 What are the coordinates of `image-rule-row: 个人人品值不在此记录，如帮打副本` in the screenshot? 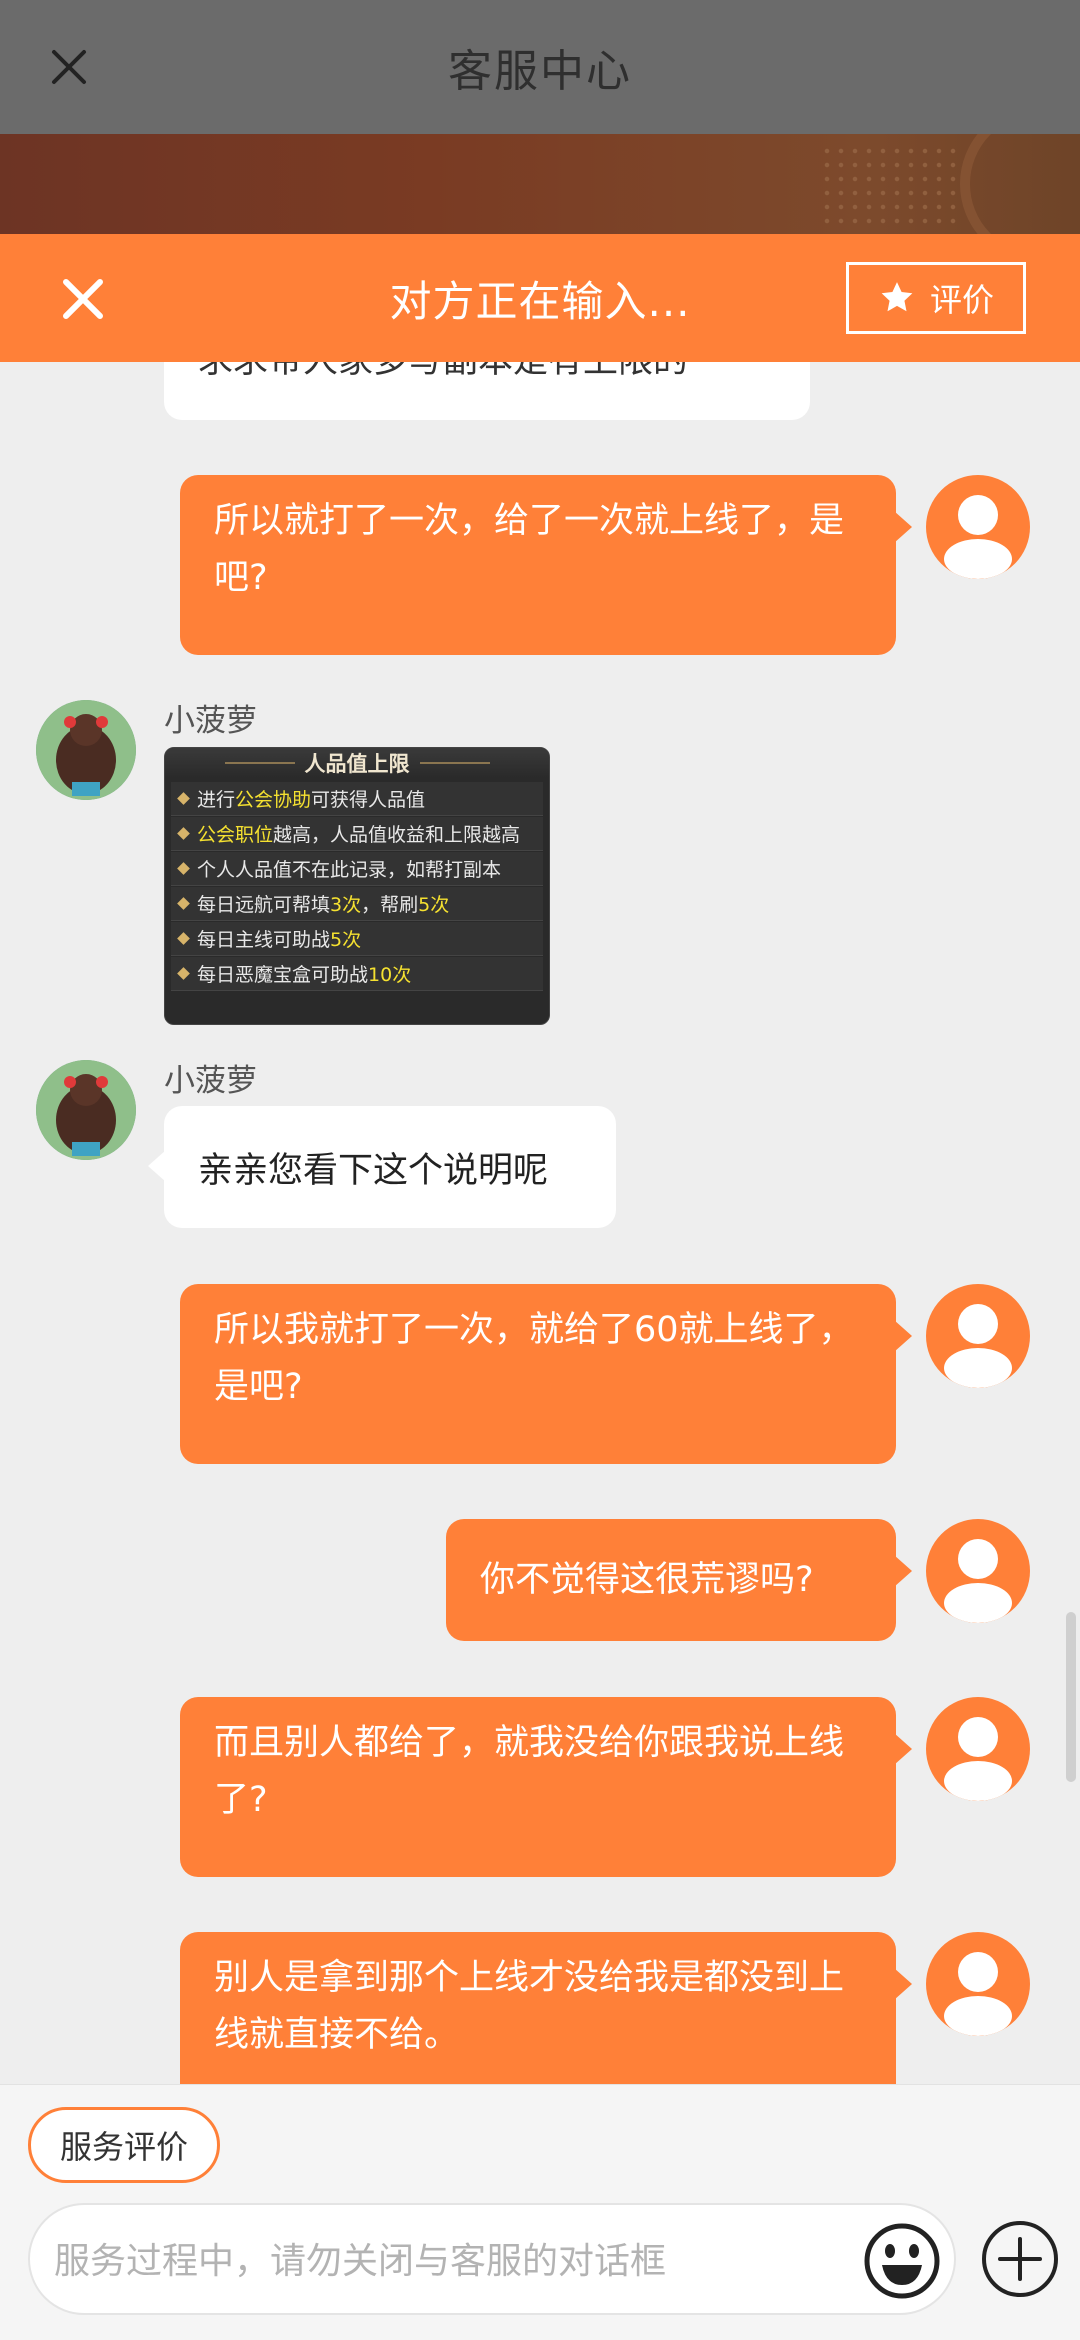 It's located at (357, 869).